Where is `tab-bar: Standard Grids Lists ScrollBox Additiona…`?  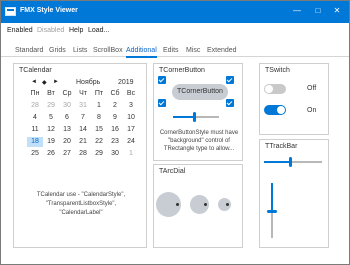 tab-bar: Standard Grids Lists ScrollBox Additiona… is located at coordinates (175, 48).